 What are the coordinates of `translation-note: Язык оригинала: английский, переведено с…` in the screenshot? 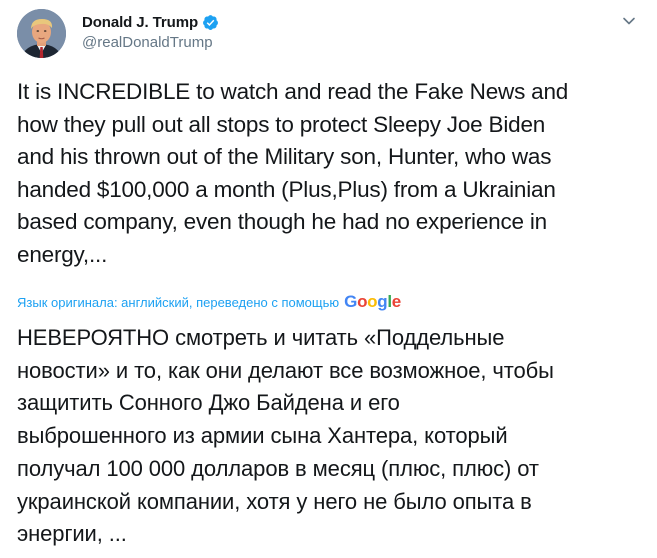 It's located at (178, 302).